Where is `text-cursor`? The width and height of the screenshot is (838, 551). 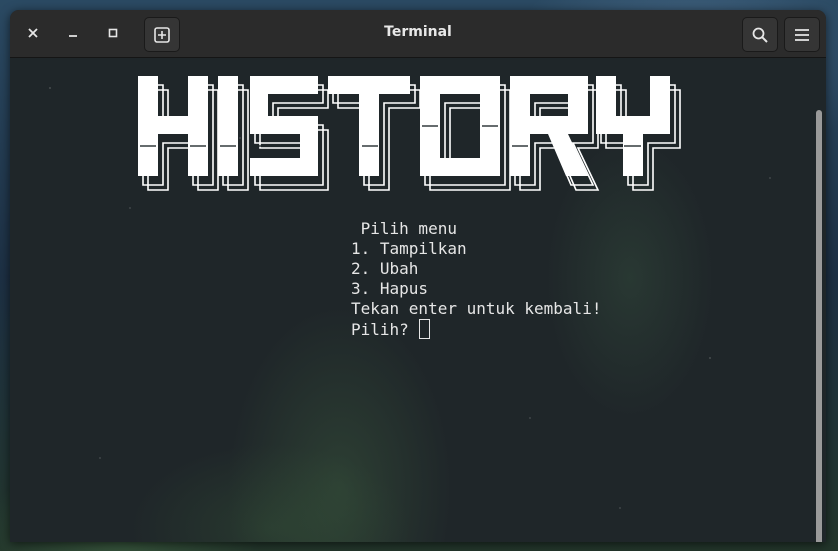 text-cursor is located at coordinates (424, 329).